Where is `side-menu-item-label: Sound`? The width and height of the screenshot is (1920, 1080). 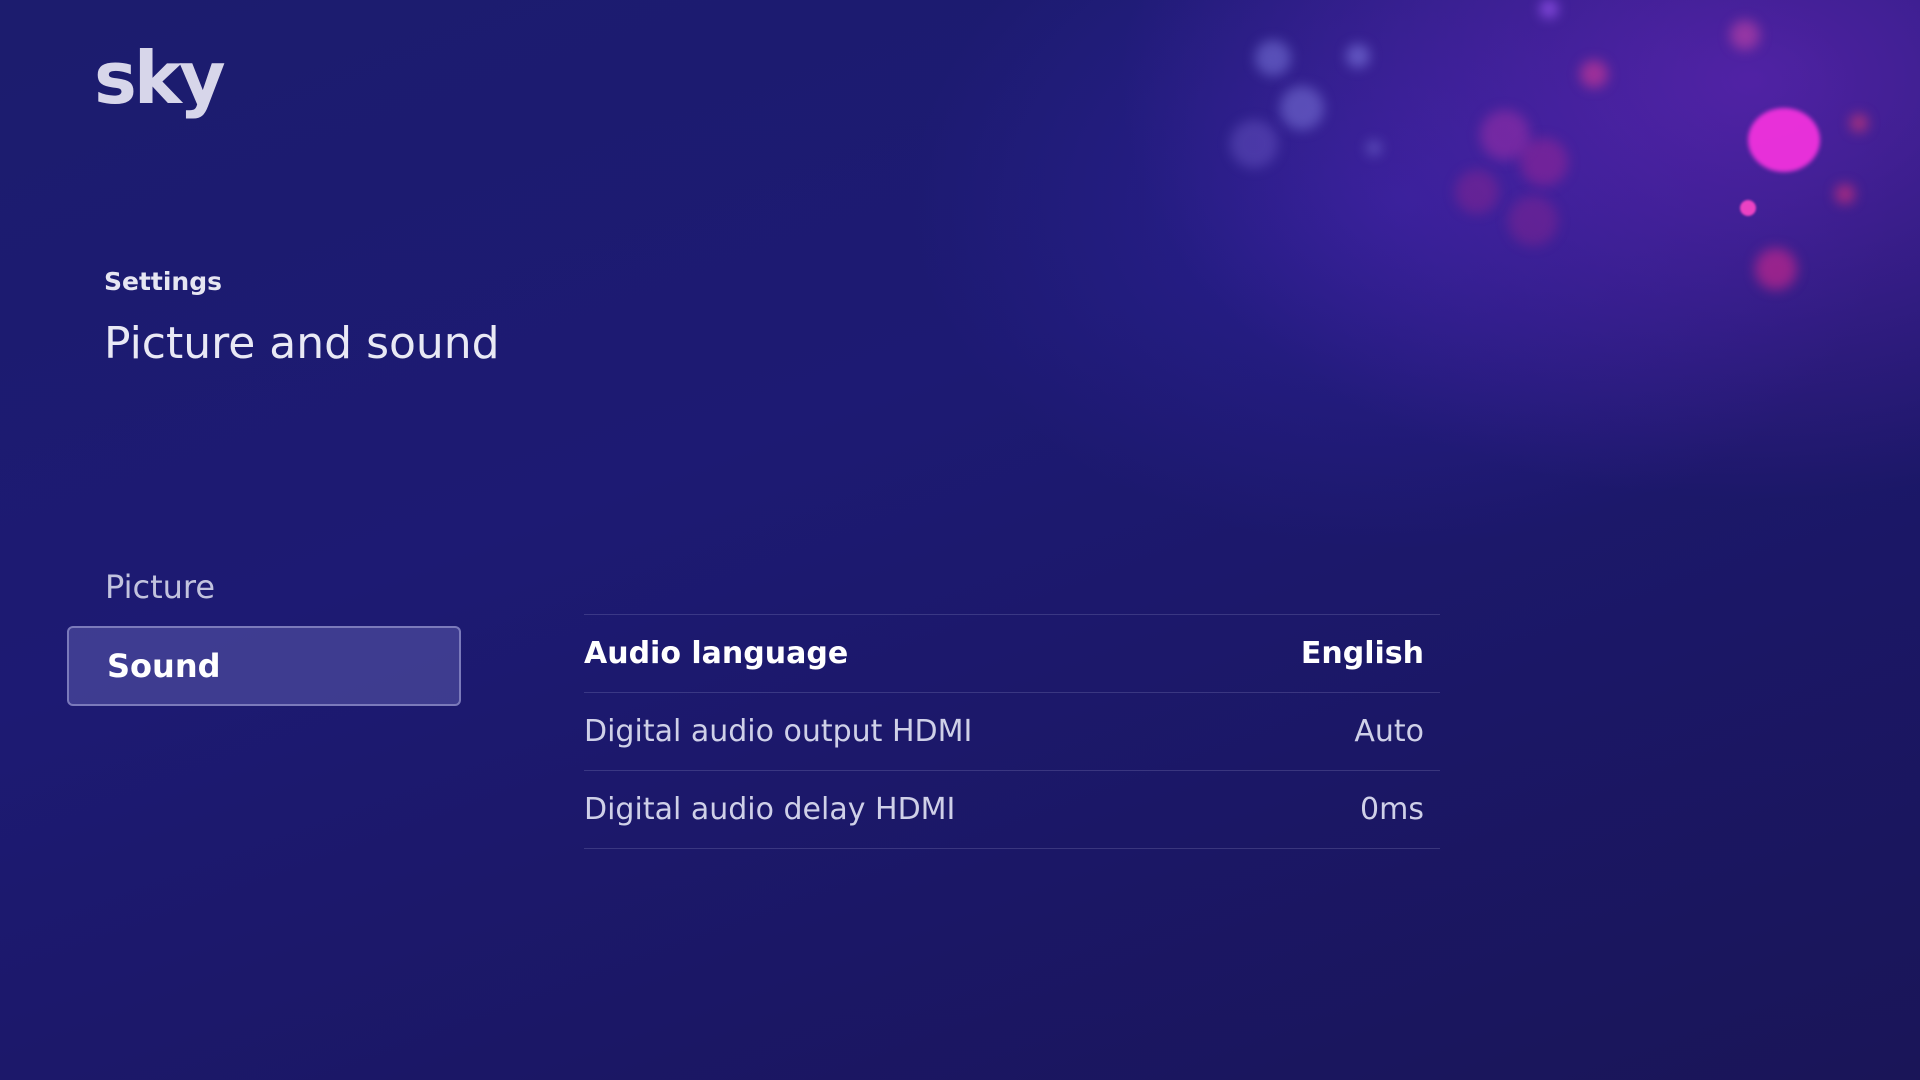
side-menu-item-label: Sound is located at coordinates (164, 666).